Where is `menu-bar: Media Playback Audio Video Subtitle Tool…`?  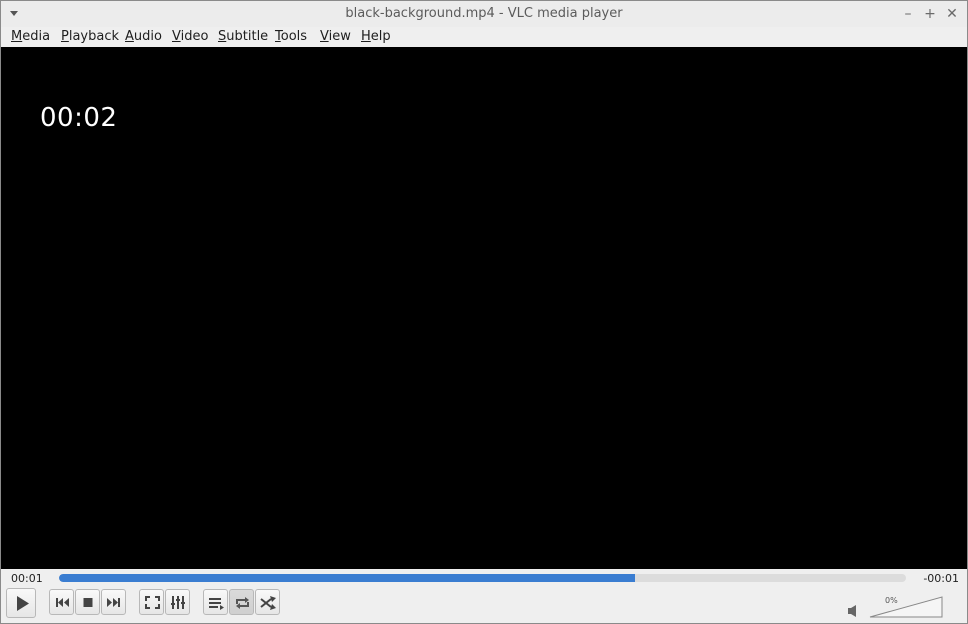
menu-bar: Media Playback Audio Video Subtitle Tool… is located at coordinates (484, 37).